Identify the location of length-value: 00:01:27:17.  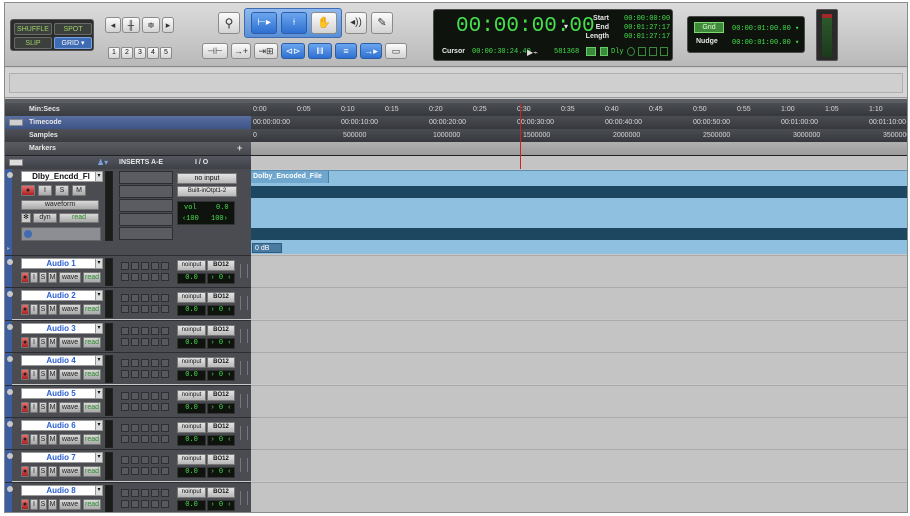
(647, 37).